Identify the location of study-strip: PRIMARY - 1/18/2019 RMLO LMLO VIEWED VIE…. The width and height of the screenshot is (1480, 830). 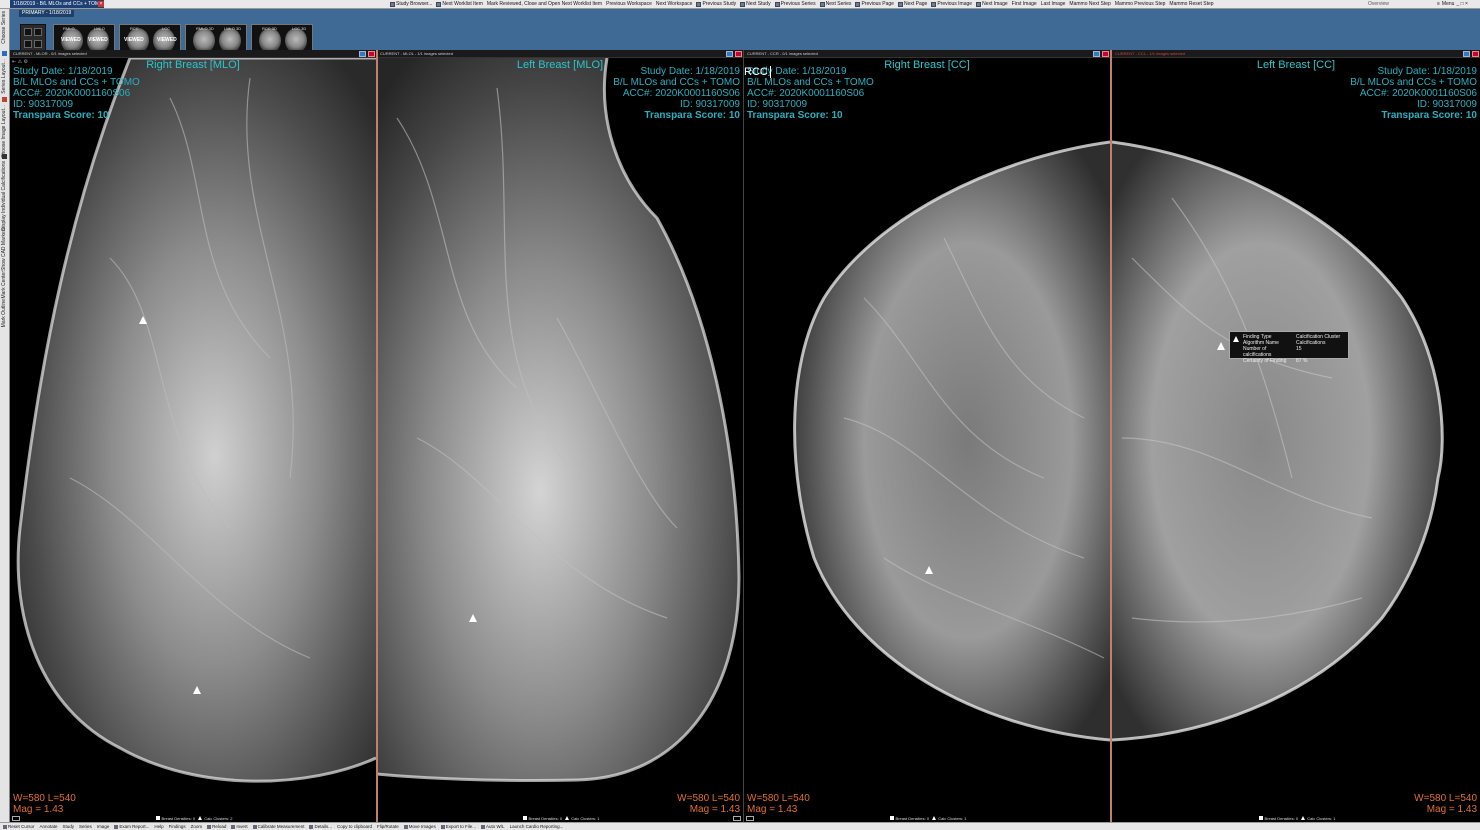
(745, 31).